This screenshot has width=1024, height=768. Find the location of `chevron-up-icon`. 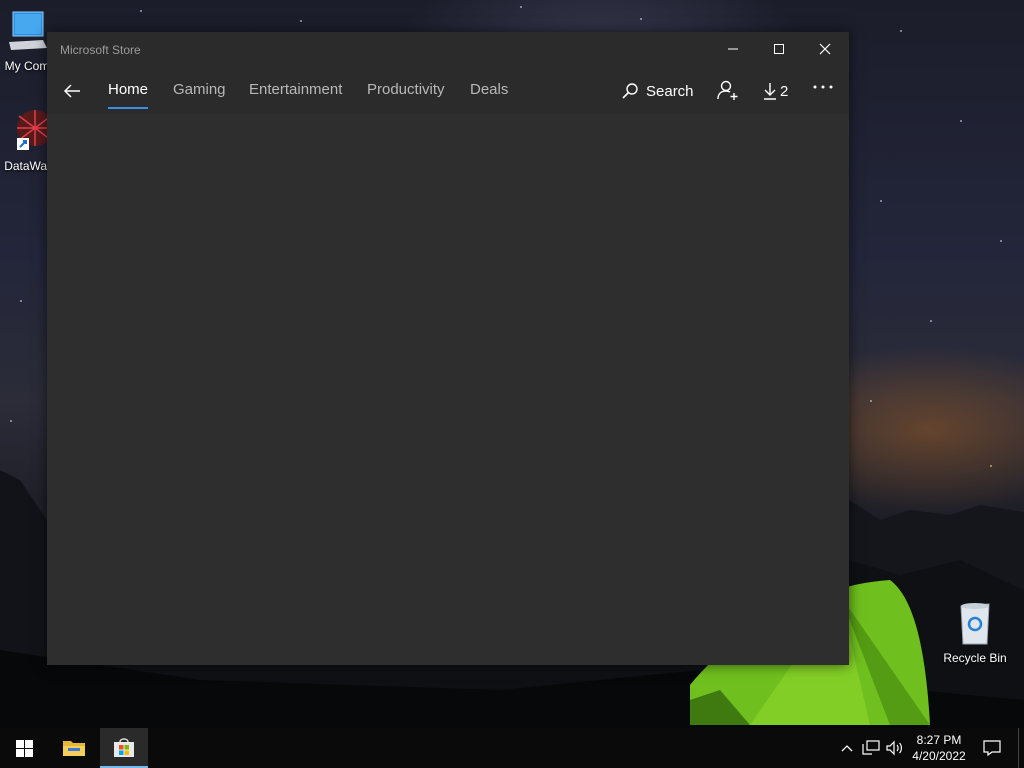

chevron-up-icon is located at coordinates (847, 748).